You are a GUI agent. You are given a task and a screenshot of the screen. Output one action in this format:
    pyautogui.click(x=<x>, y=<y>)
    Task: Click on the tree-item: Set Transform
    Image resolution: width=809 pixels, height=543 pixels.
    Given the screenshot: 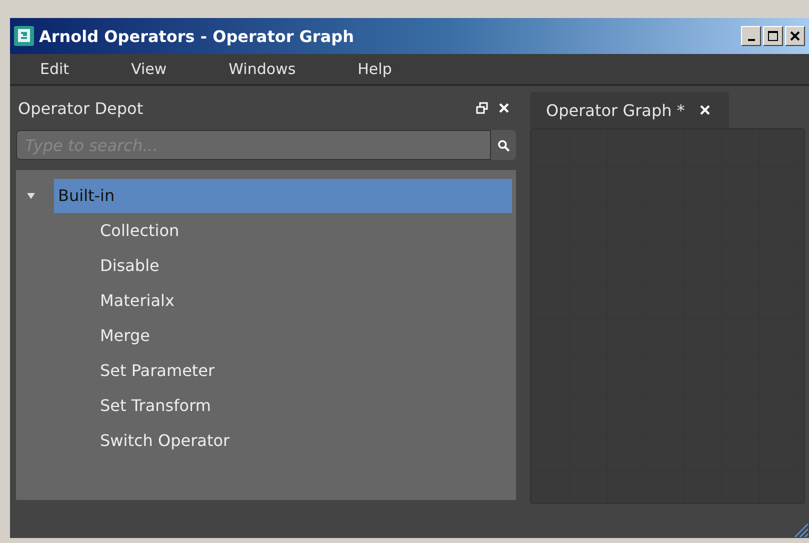 What is the action you would take?
    pyautogui.click(x=155, y=405)
    